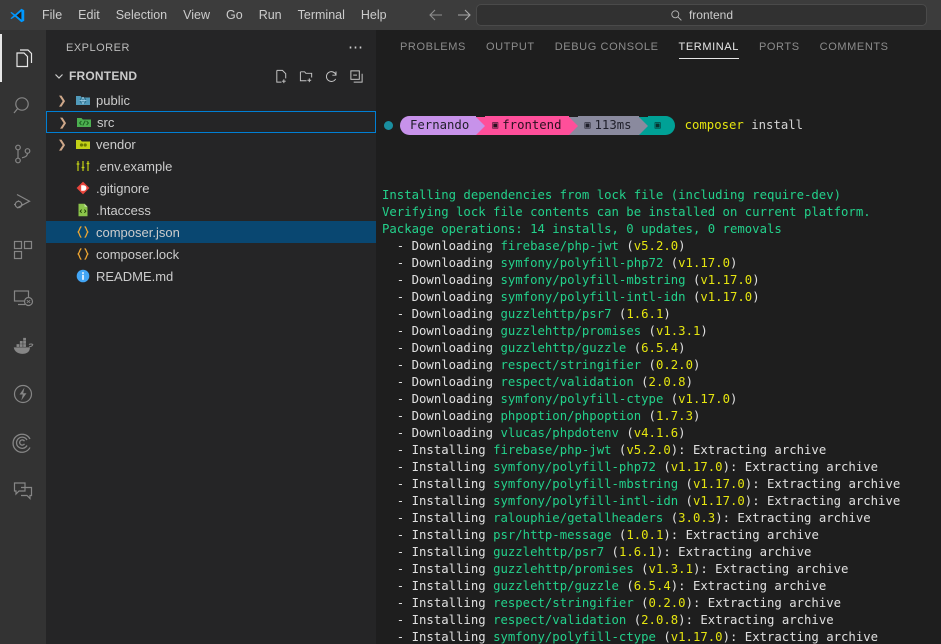  What do you see at coordinates (709, 46) in the screenshot?
I see `tab-terminal: TERMINAL` at bounding box center [709, 46].